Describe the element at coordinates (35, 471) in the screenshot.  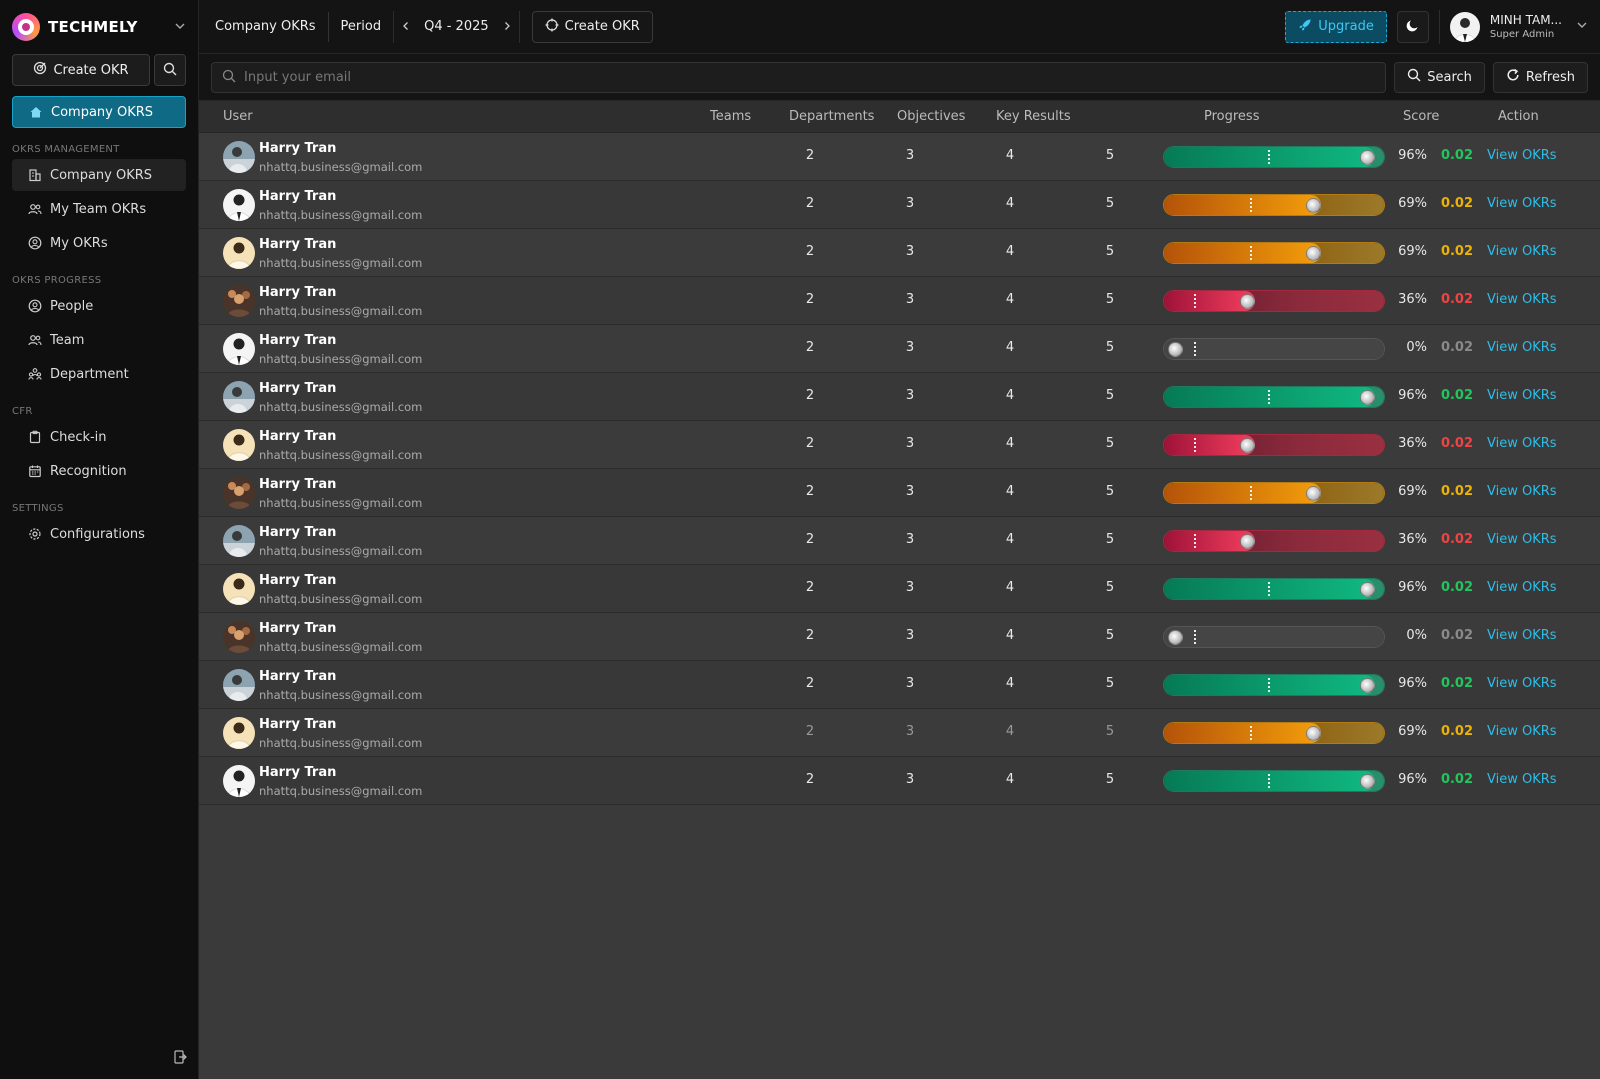
I see `calendar-icon` at that location.